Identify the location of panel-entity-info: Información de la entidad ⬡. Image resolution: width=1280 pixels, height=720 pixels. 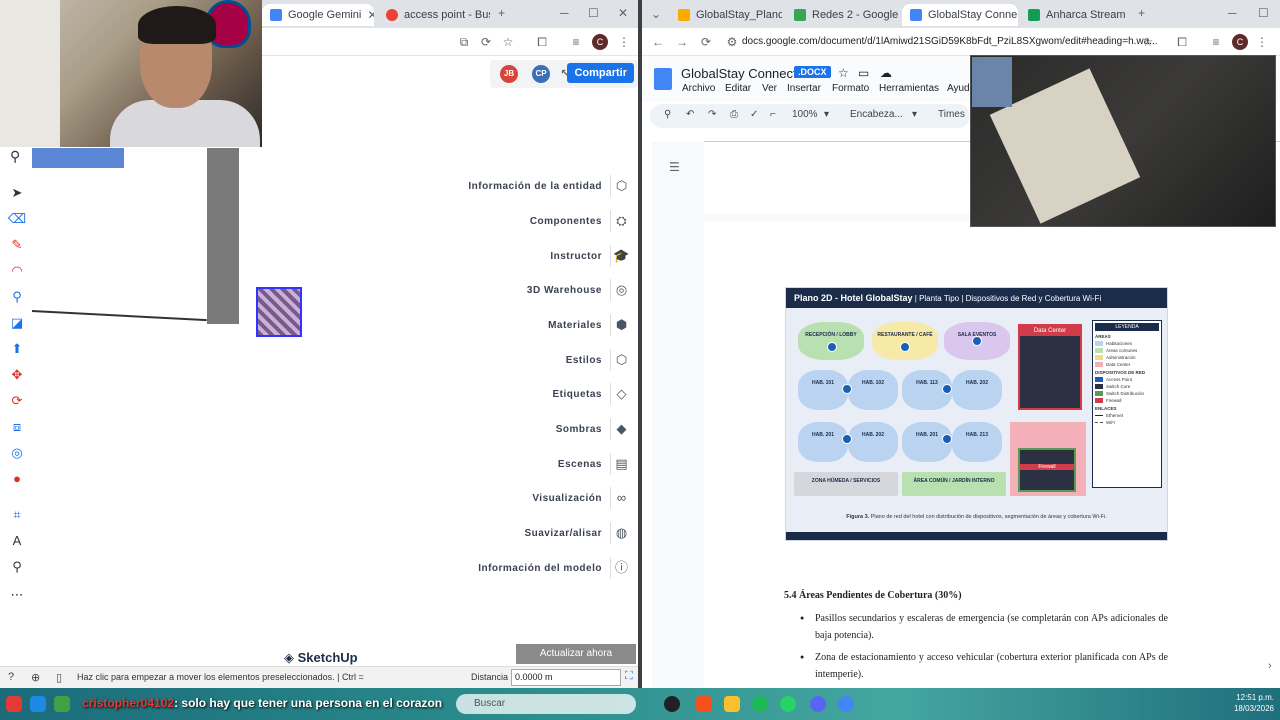
(550, 186).